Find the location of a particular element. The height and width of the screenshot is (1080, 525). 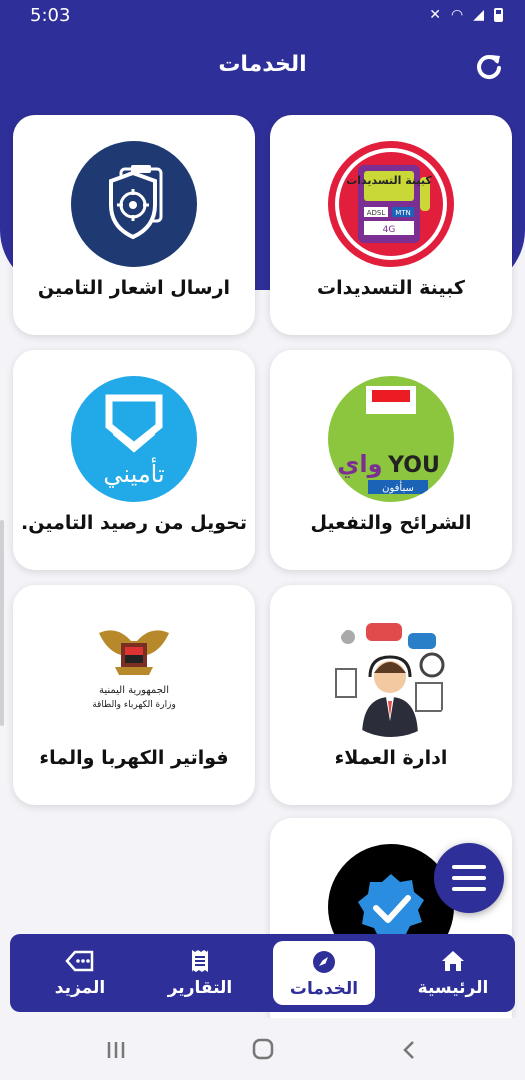

service-label: ادارة العملاء is located at coordinates (391, 758).